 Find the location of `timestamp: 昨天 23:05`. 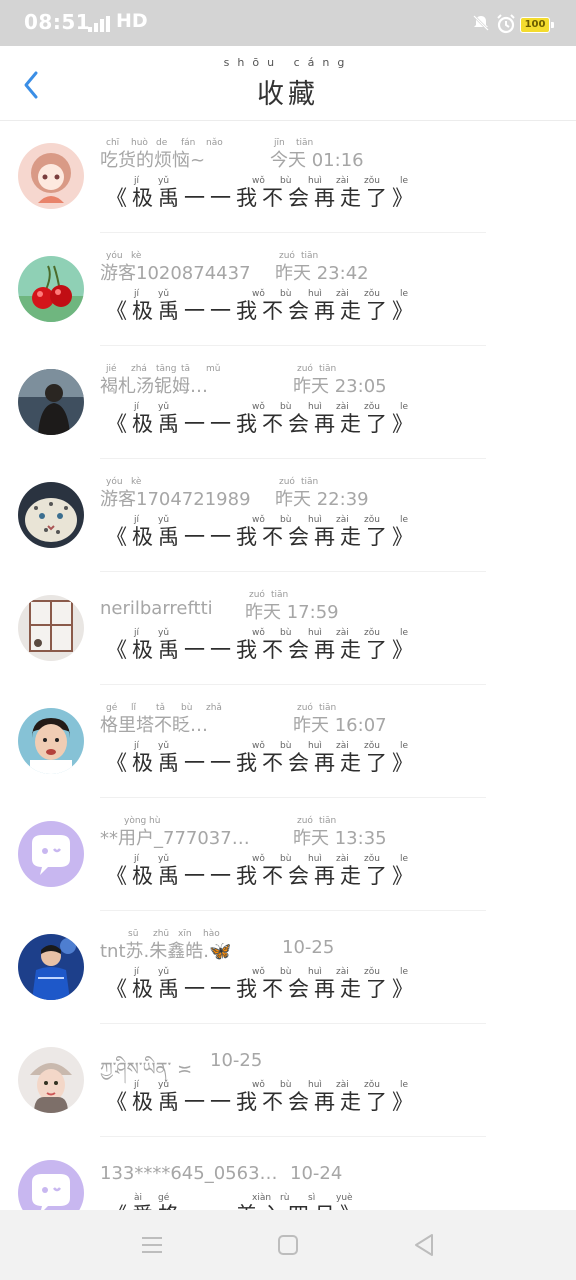

timestamp: 昨天 23:05 is located at coordinates (340, 386).